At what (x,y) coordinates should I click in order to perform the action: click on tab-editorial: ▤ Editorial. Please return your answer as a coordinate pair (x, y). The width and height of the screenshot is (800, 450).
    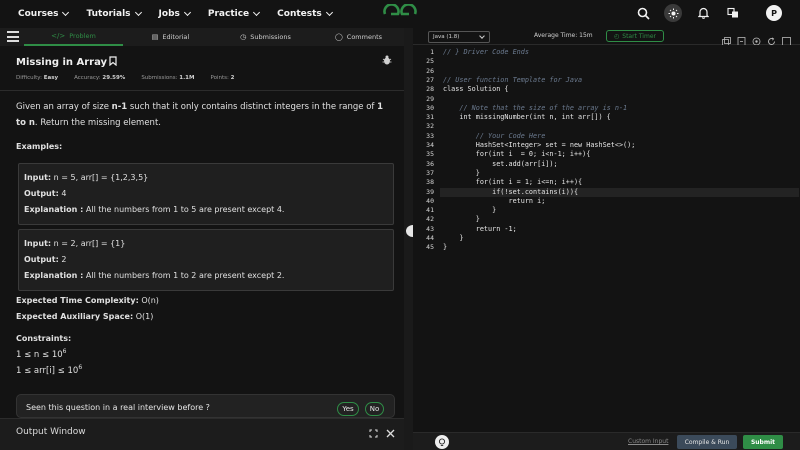
    Looking at the image, I should click on (170, 37).